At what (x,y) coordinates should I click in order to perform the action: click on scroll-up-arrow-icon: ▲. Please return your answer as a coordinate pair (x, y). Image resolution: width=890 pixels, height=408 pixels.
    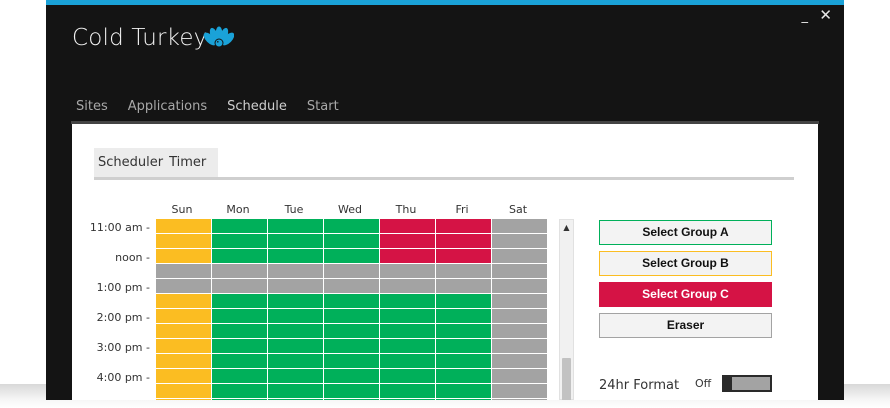
    Looking at the image, I should click on (566, 227).